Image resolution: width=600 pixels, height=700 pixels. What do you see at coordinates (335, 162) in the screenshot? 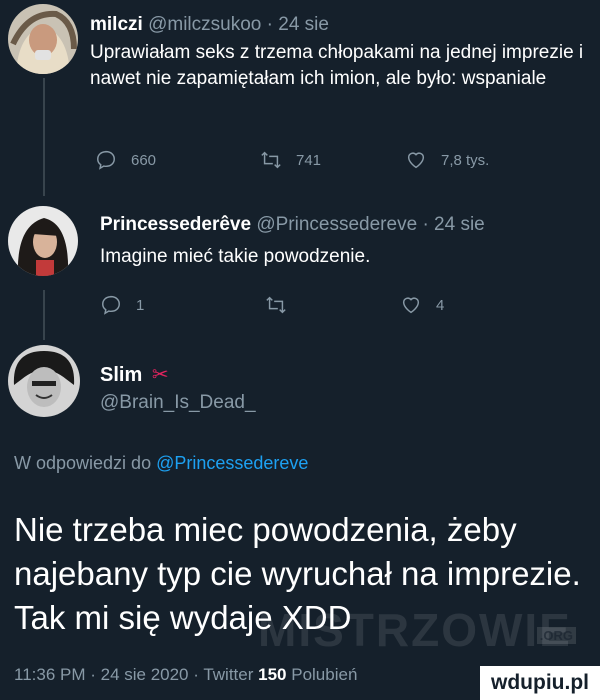
I see `tweet-actions: 660 741 7,8 tys.` at bounding box center [335, 162].